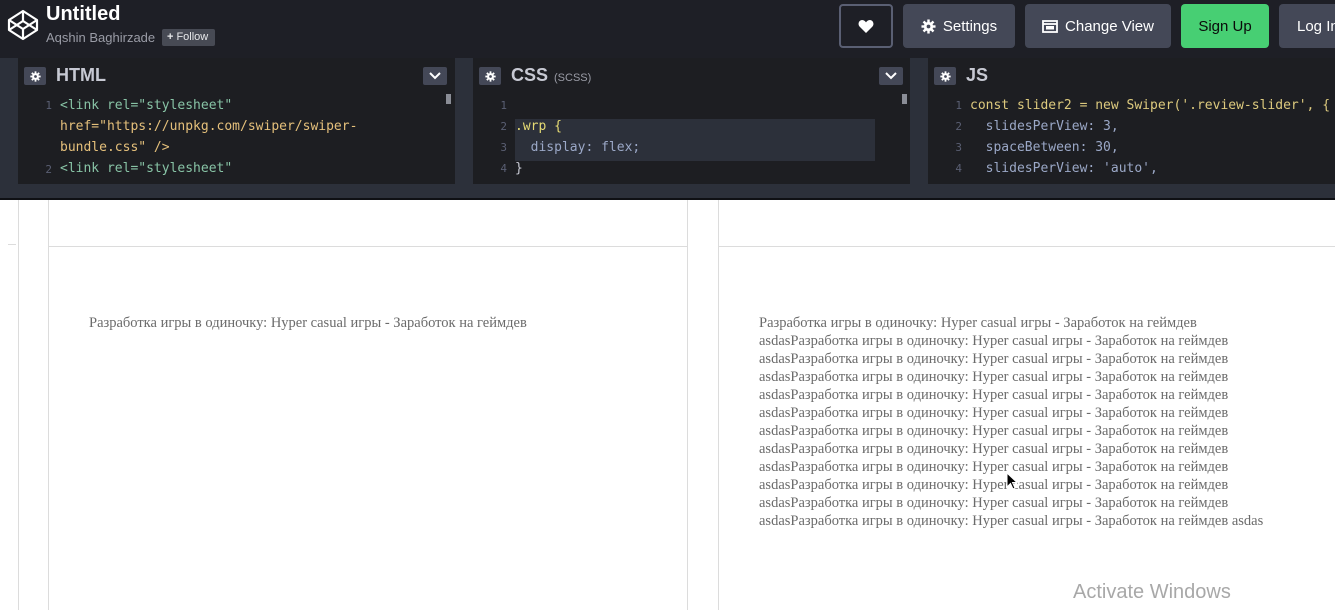 This screenshot has height=610, width=1335. What do you see at coordinates (448, 99) in the screenshot?
I see `html-scrollbar` at bounding box center [448, 99].